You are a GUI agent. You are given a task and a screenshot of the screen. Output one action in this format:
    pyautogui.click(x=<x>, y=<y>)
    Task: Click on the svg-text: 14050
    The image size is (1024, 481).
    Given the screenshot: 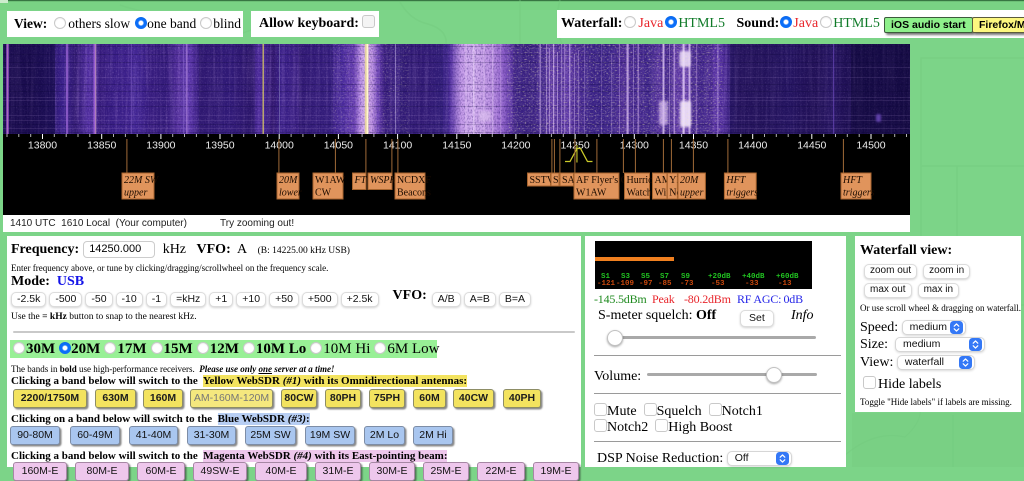 What is the action you would take?
    pyautogui.click(x=338, y=146)
    